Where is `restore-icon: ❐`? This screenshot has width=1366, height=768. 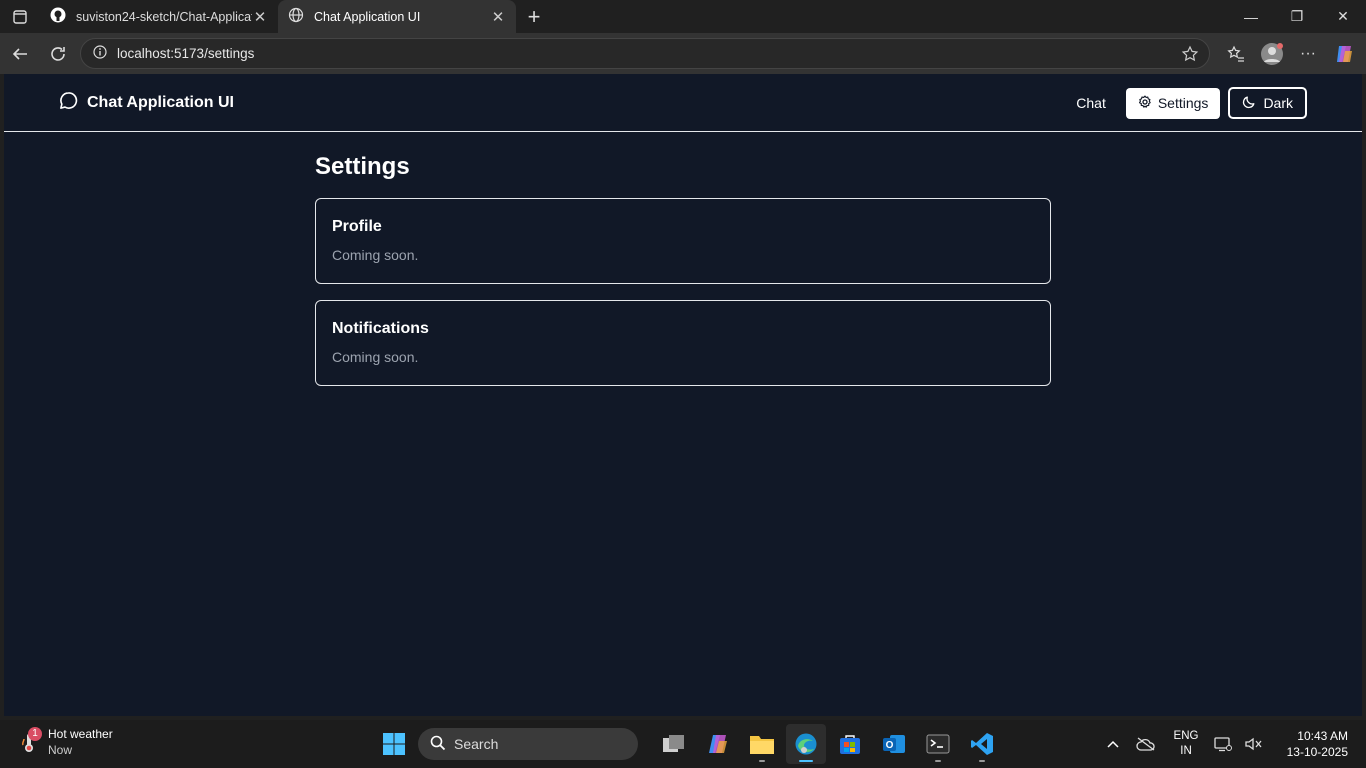
restore-icon: ❐ is located at coordinates (1297, 16).